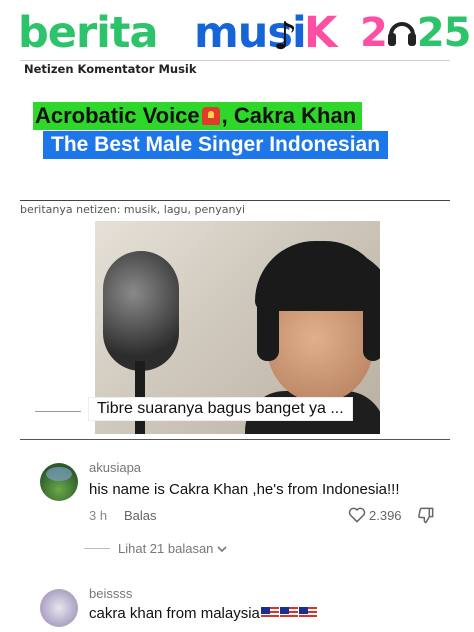 The image size is (474, 632). Describe the element at coordinates (374, 33) in the screenshot. I see `logo-year-digit: 2` at that location.